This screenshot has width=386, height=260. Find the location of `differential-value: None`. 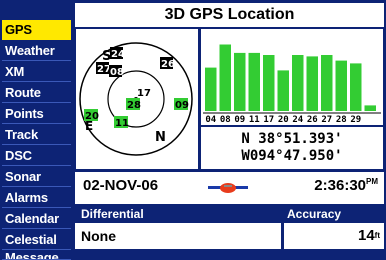

differential-value: None is located at coordinates (178, 236).